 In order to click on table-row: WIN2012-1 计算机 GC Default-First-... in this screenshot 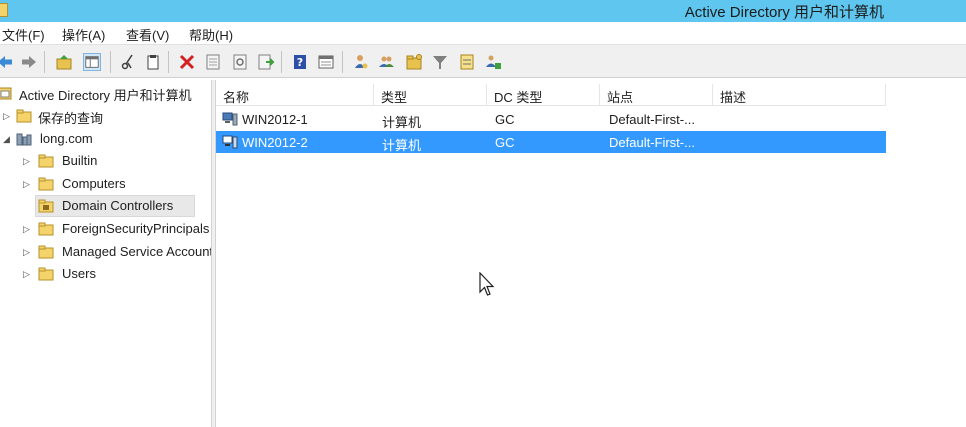, I will do `click(551, 119)`.